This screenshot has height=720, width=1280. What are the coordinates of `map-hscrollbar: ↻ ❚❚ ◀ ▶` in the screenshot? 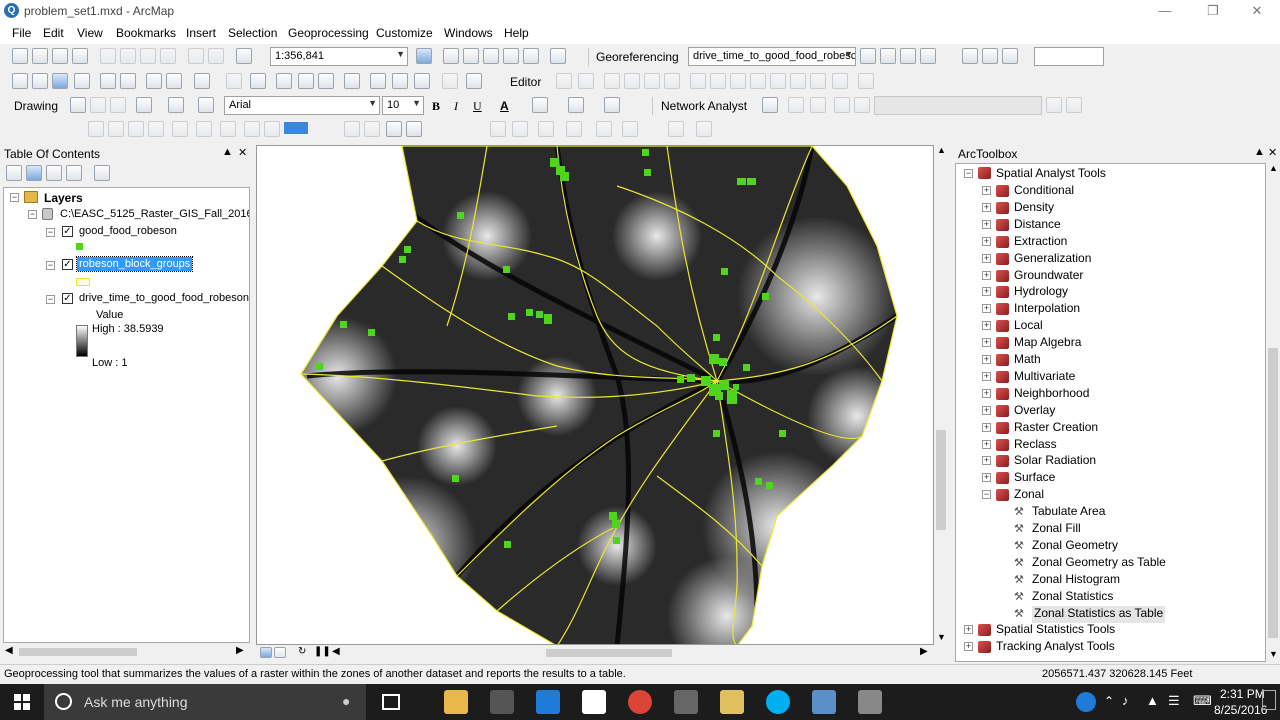 It's located at (602, 653).